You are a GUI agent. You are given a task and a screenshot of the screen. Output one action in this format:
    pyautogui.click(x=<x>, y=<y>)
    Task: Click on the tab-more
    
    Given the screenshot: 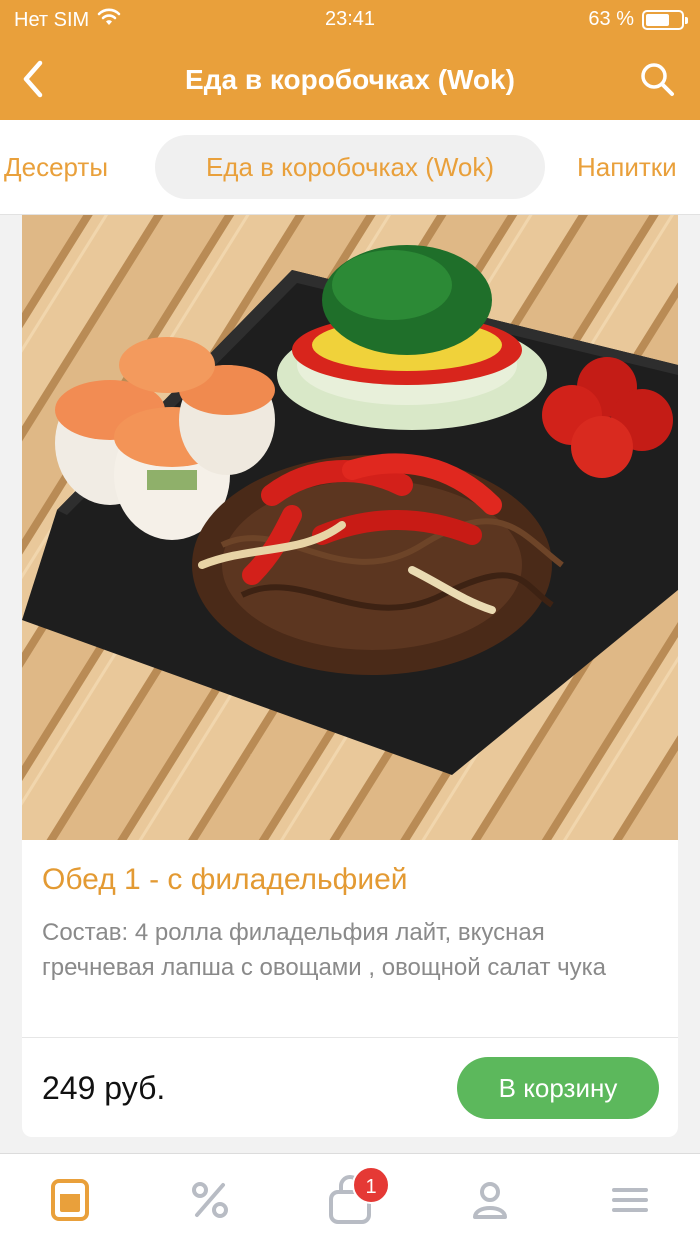 What is the action you would take?
    pyautogui.click(x=630, y=1200)
    